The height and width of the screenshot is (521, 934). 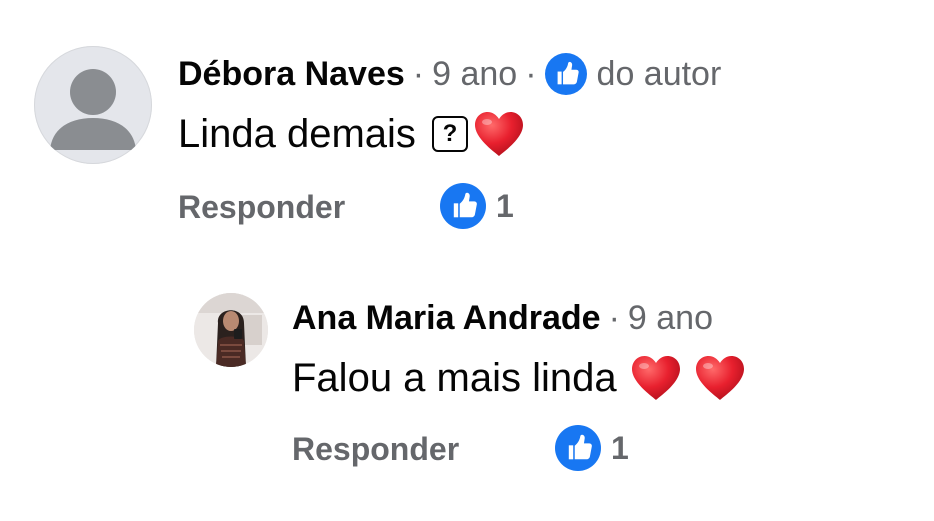 I want to click on user-photo-icon, so click(x=231, y=330).